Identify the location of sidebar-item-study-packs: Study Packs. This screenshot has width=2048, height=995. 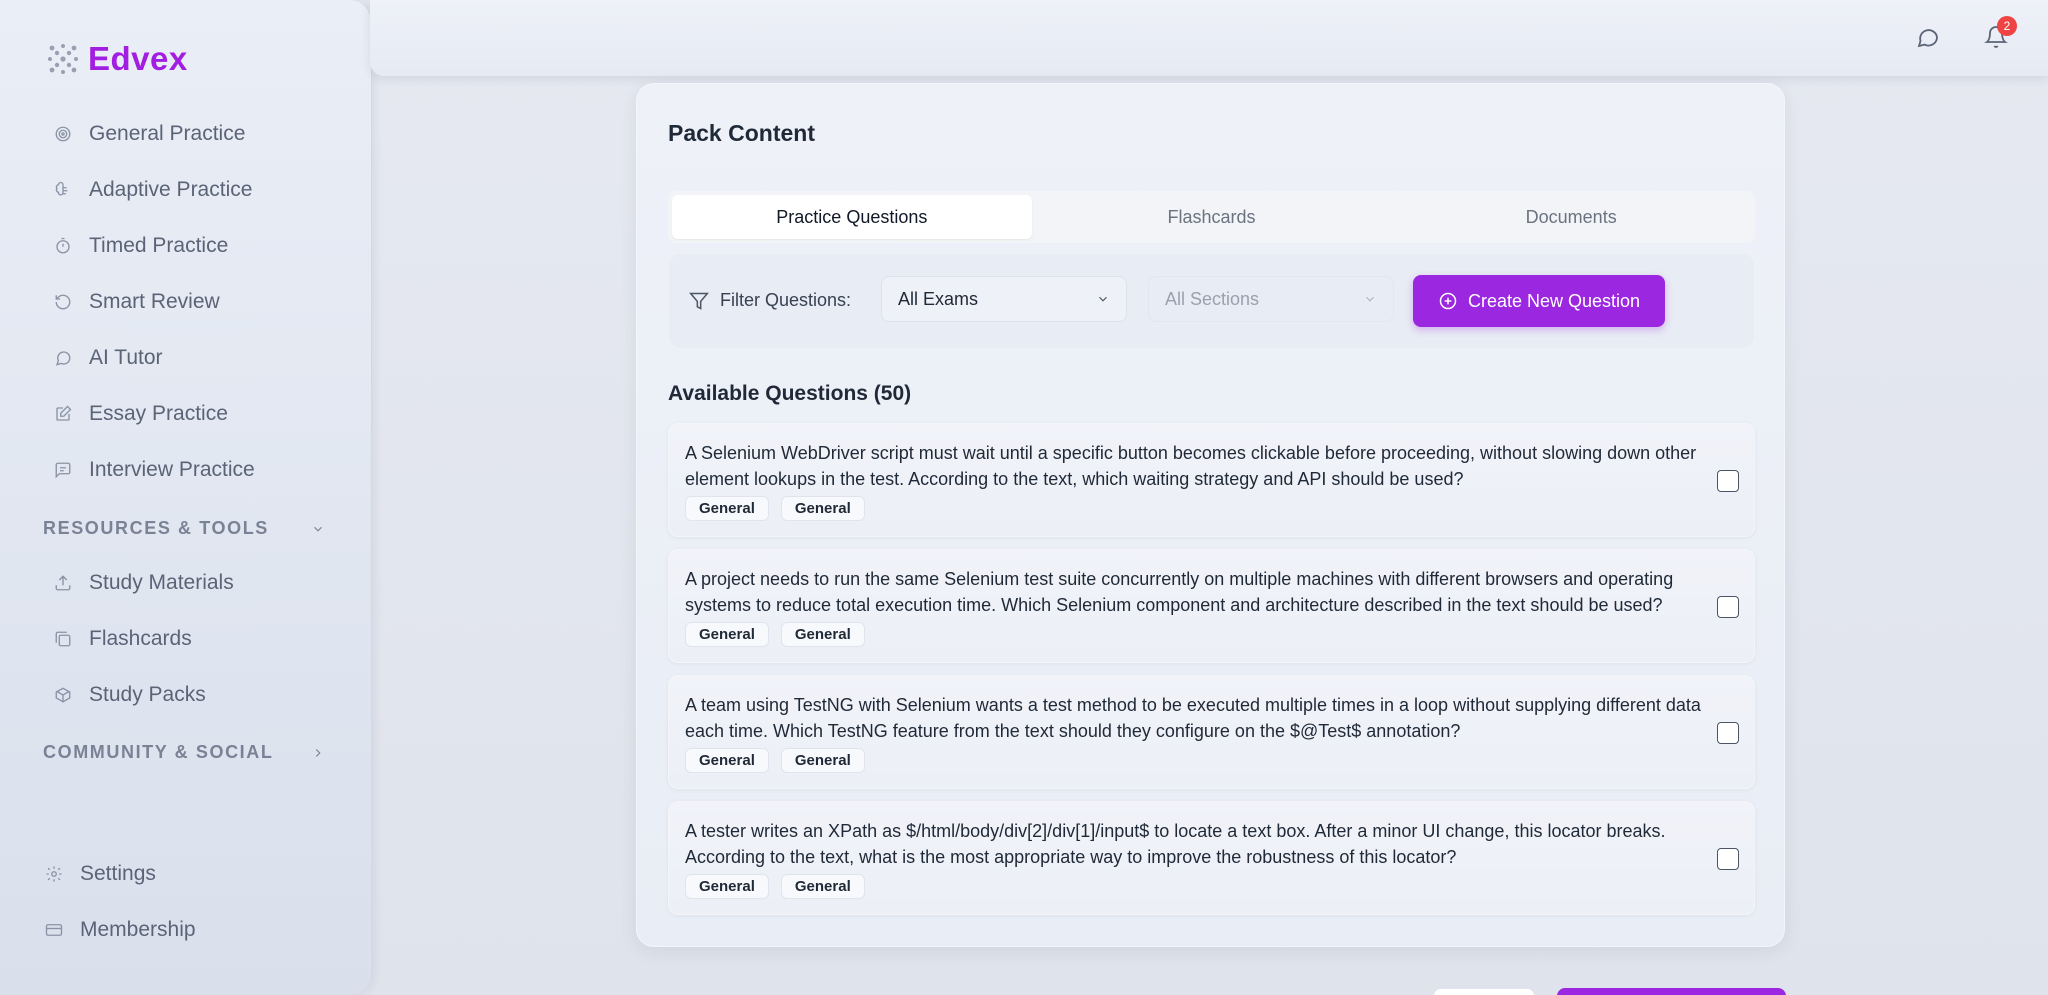
(129, 695).